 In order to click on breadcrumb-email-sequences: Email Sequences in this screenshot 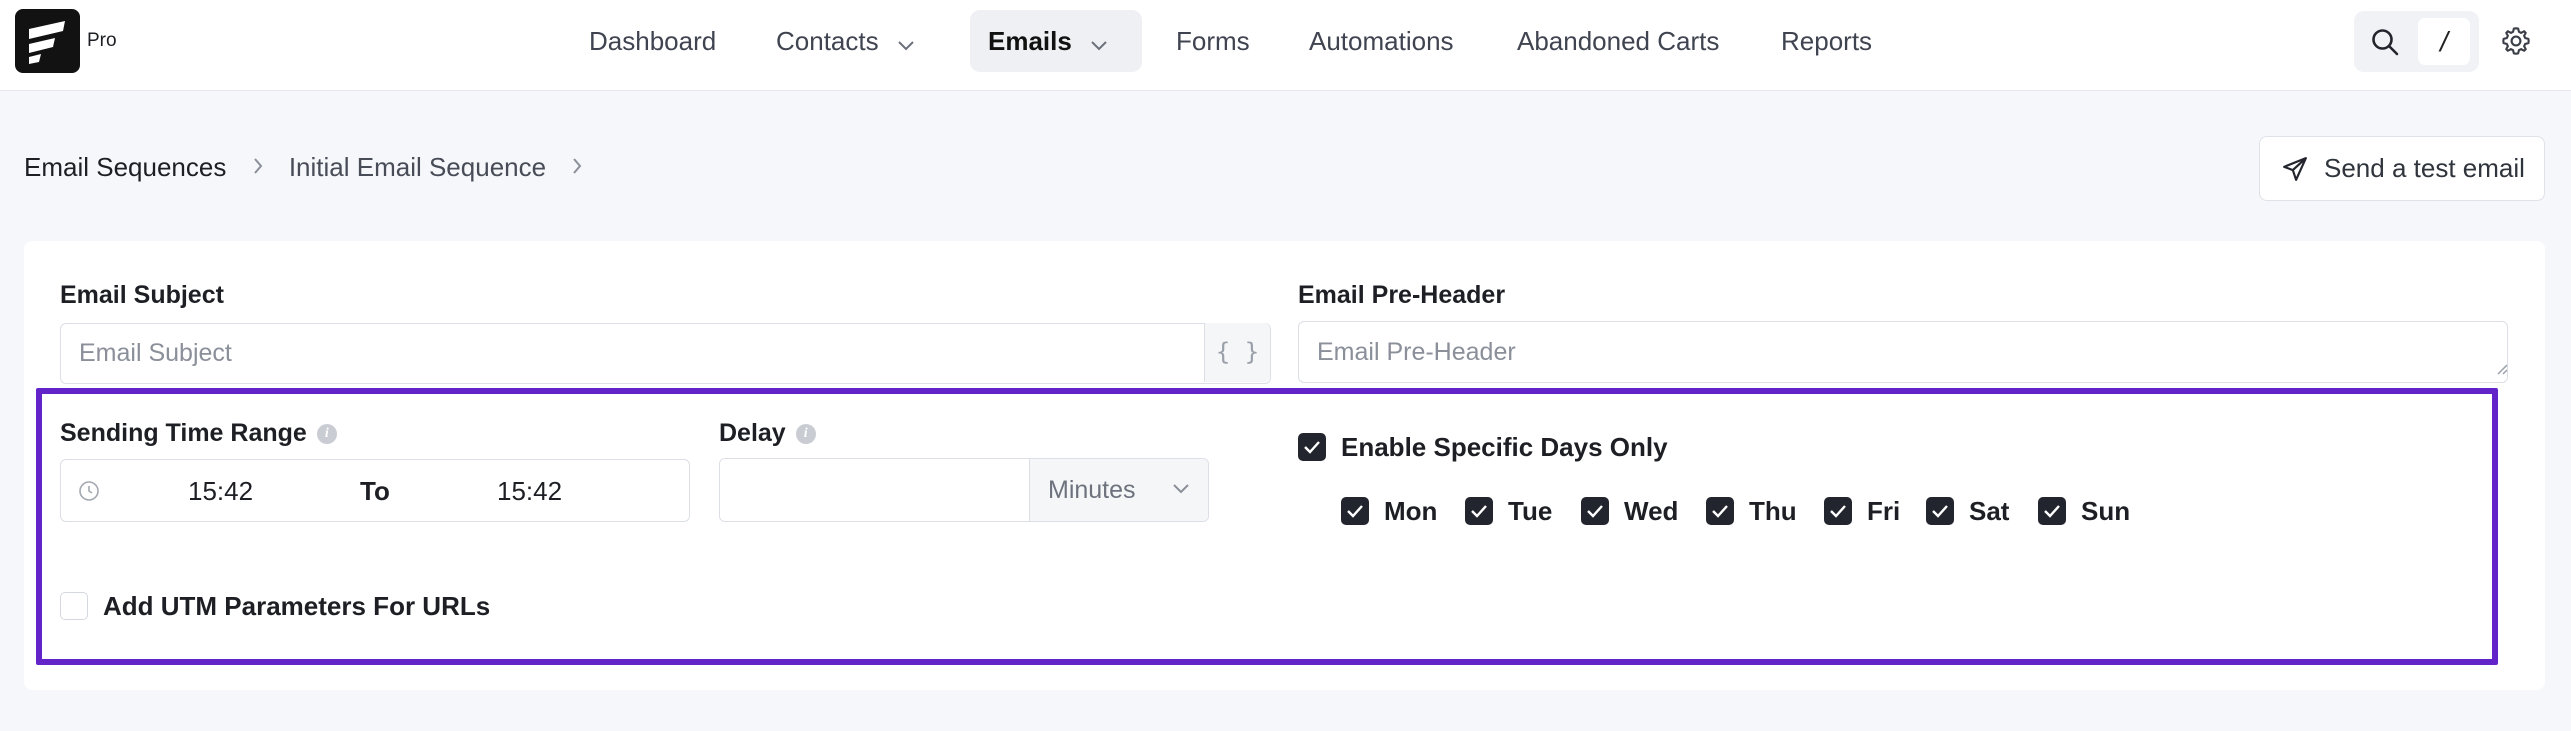, I will do `click(125, 167)`.